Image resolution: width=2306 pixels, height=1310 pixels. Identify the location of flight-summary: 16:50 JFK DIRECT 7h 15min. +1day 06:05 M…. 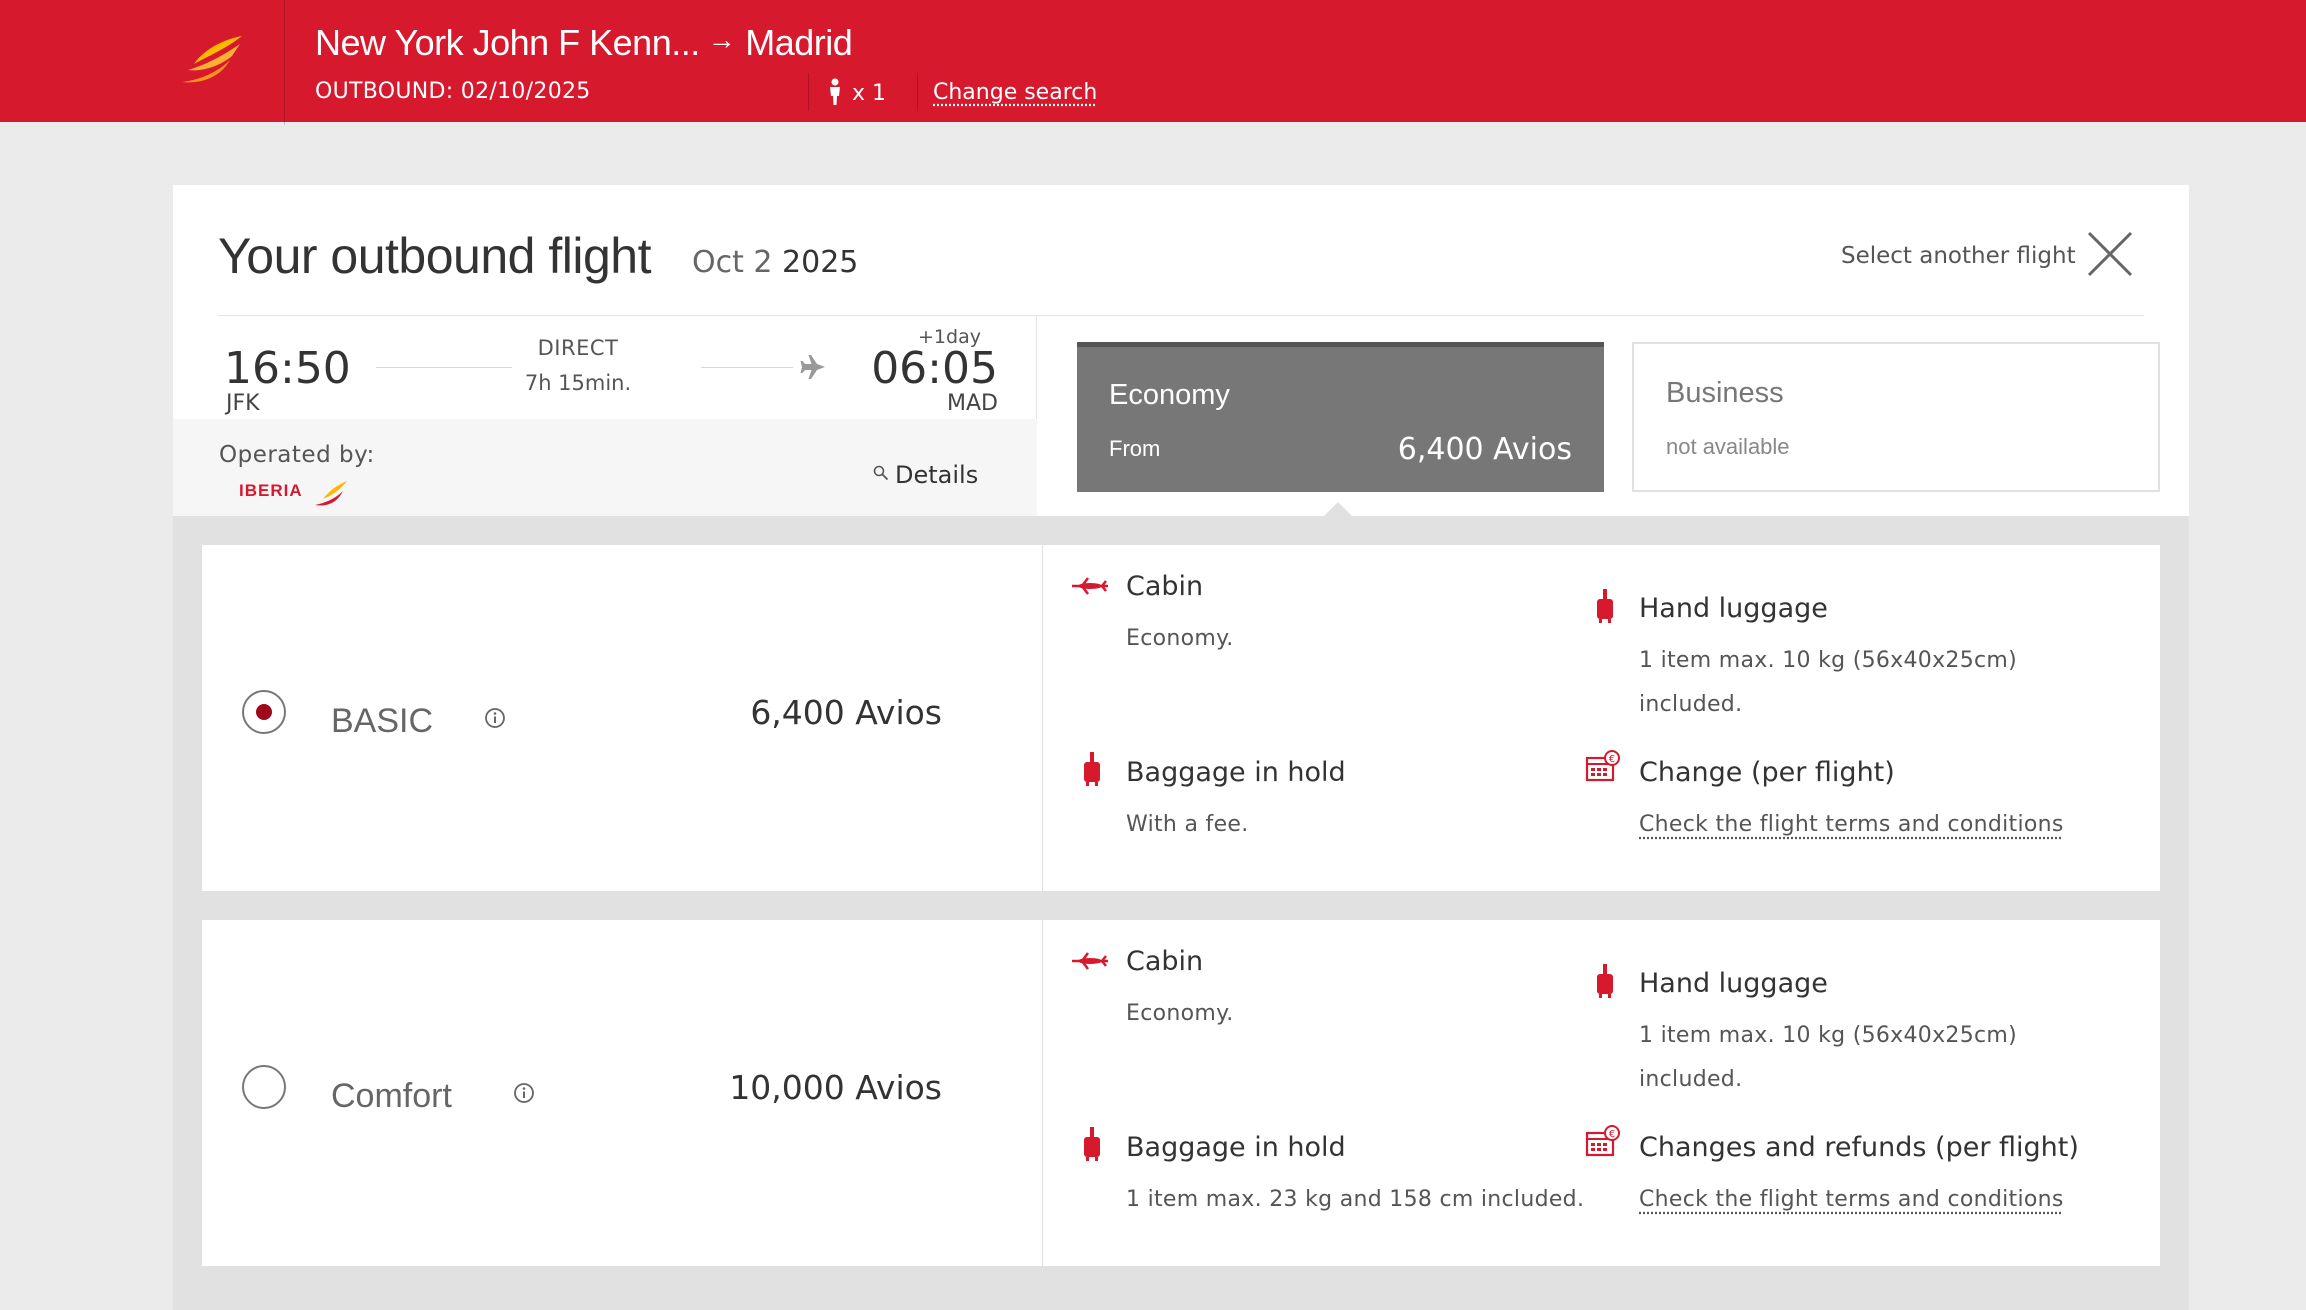
(605, 416).